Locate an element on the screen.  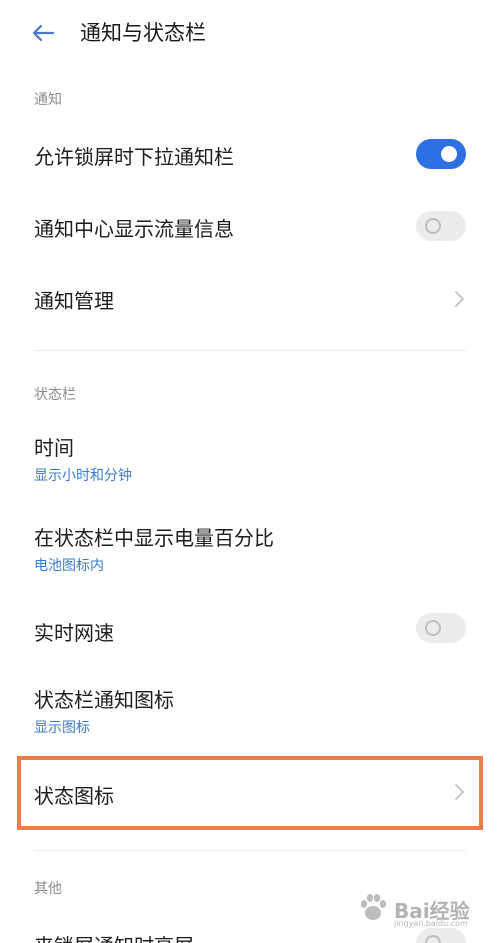
setting-time: 时间 显示小时和分钟 is located at coordinates (250, 456).